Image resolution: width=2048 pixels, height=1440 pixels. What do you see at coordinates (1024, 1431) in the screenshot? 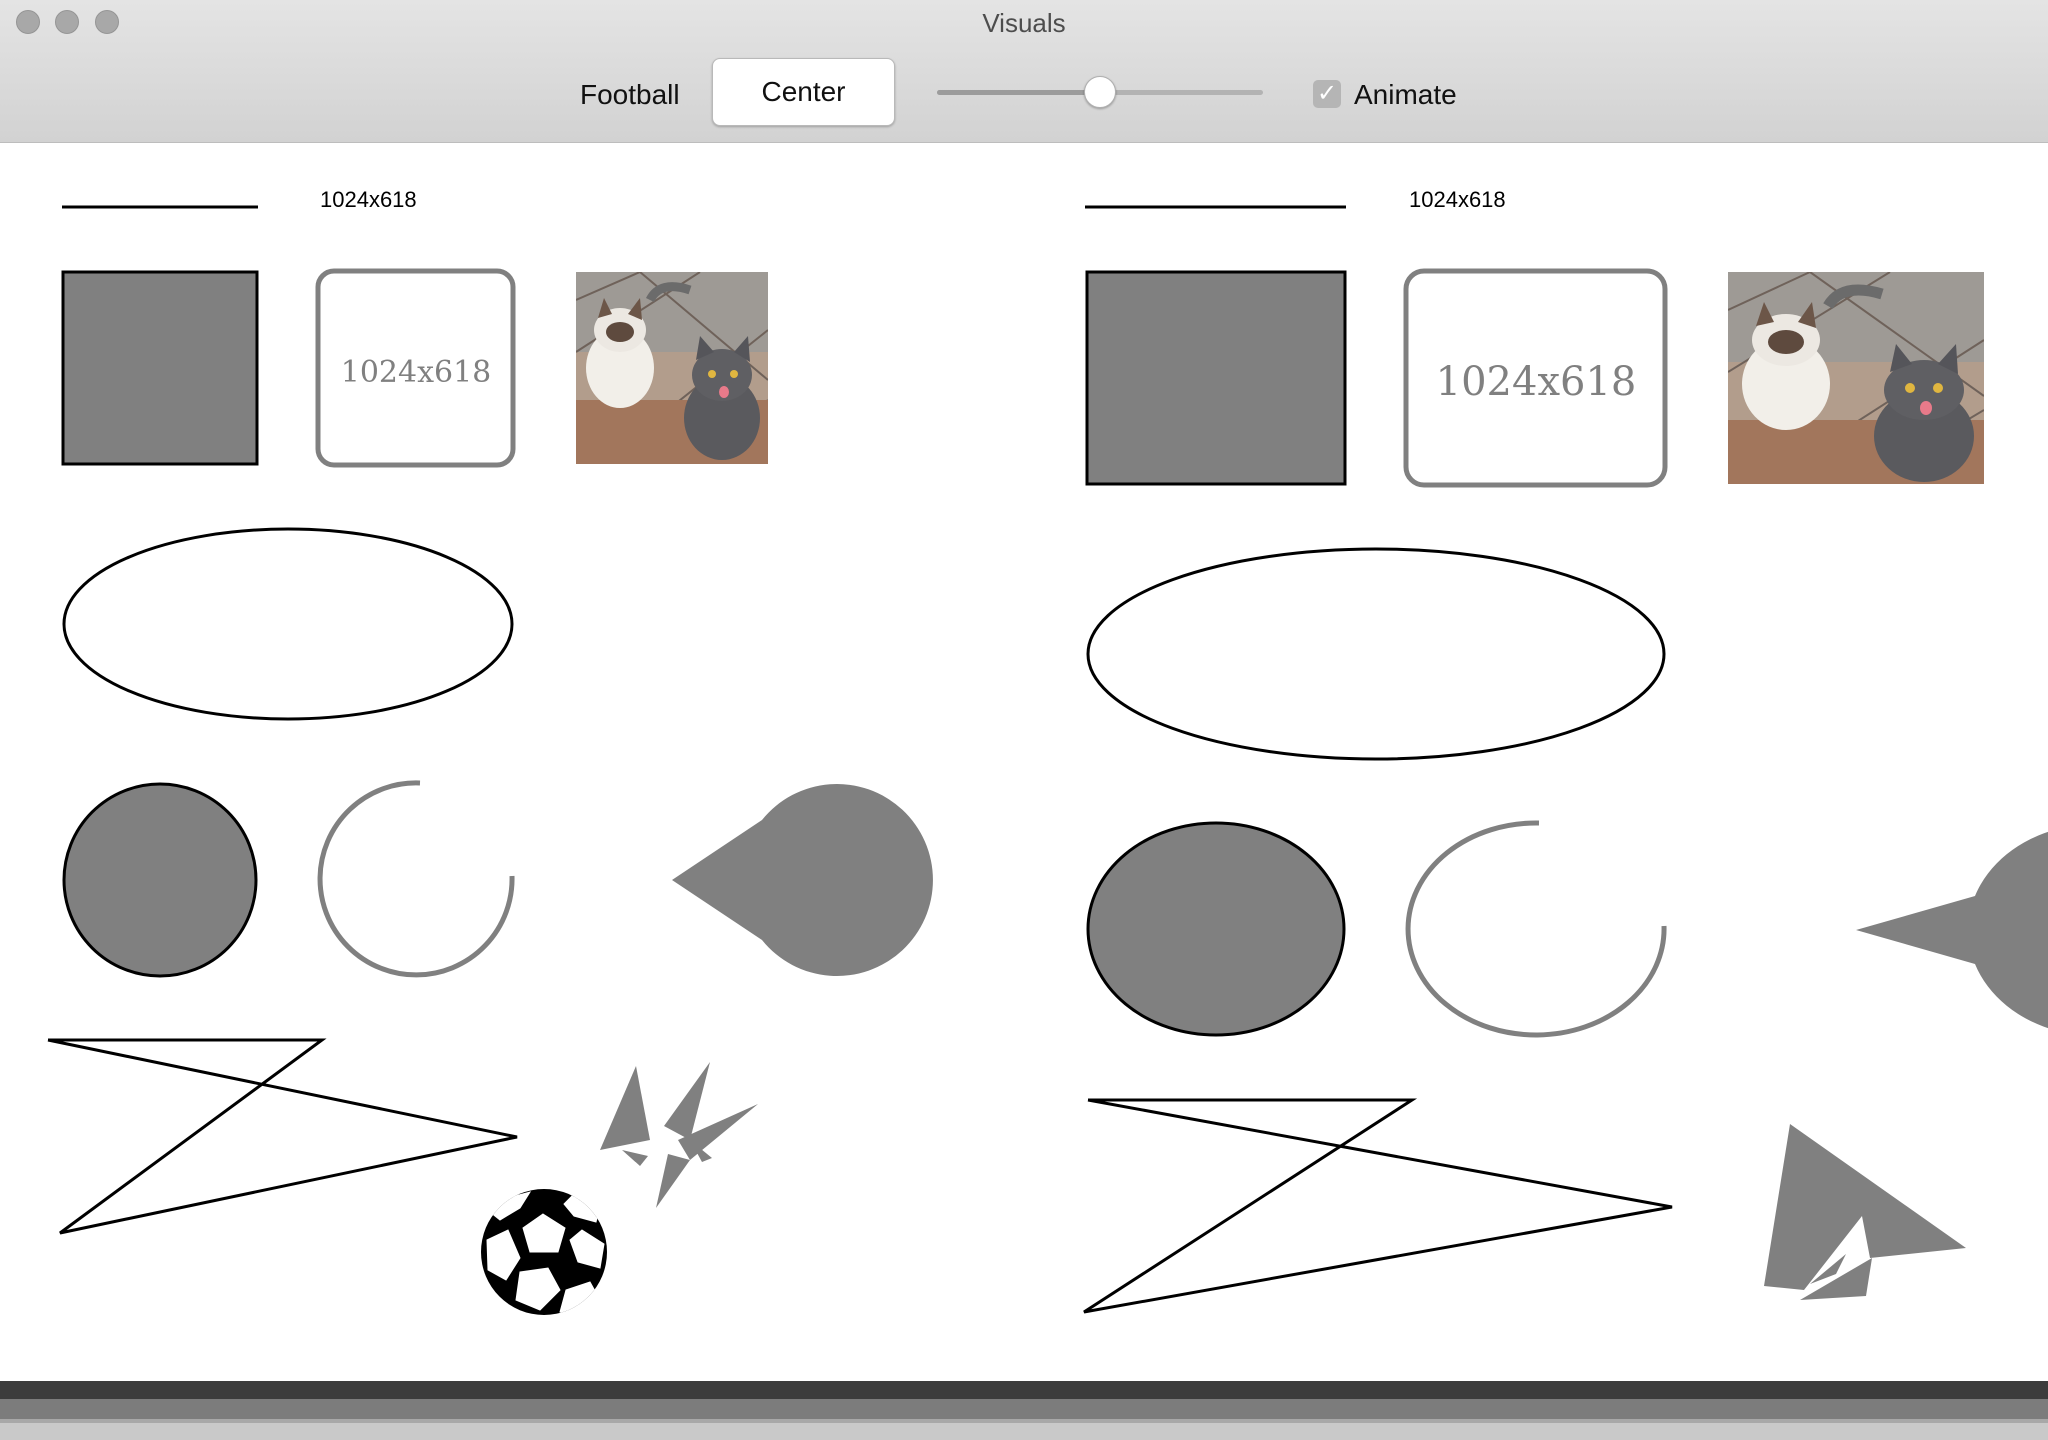
I see `footer-stripe-lightest` at bounding box center [1024, 1431].